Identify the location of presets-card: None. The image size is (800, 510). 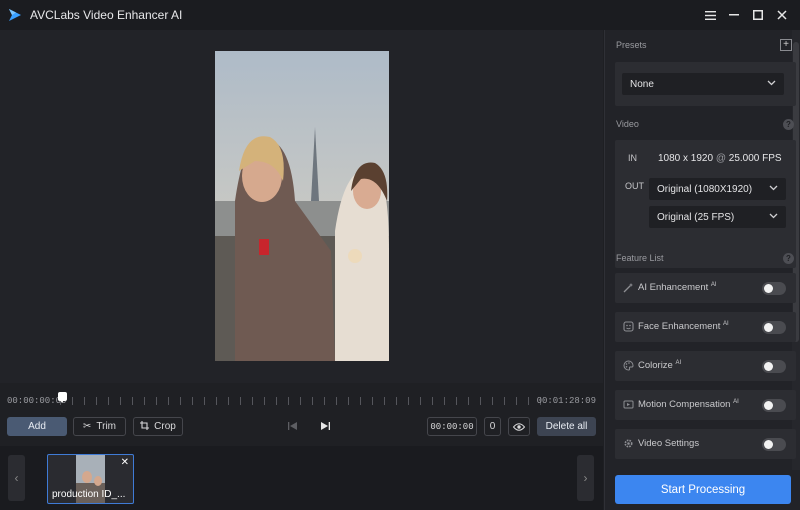
(705, 84).